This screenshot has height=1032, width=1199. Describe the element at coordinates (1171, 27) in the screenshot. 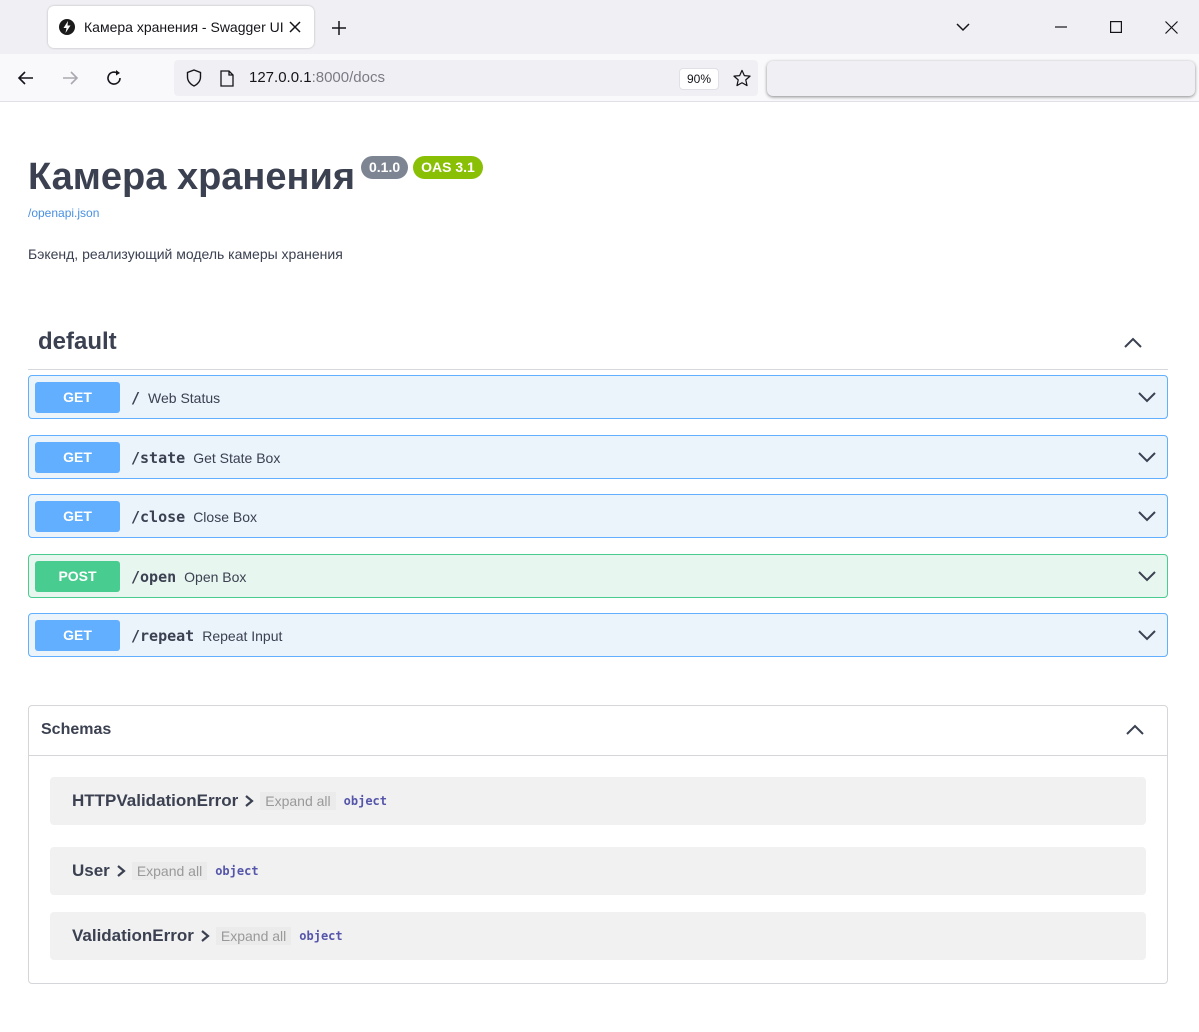

I see `close-window-icon` at that location.